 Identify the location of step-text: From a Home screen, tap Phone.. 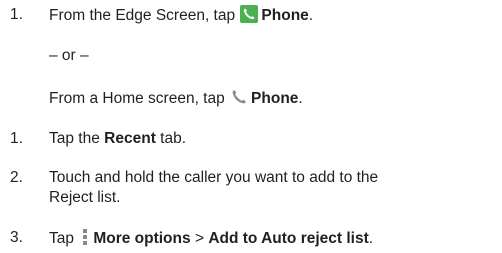
(176, 98).